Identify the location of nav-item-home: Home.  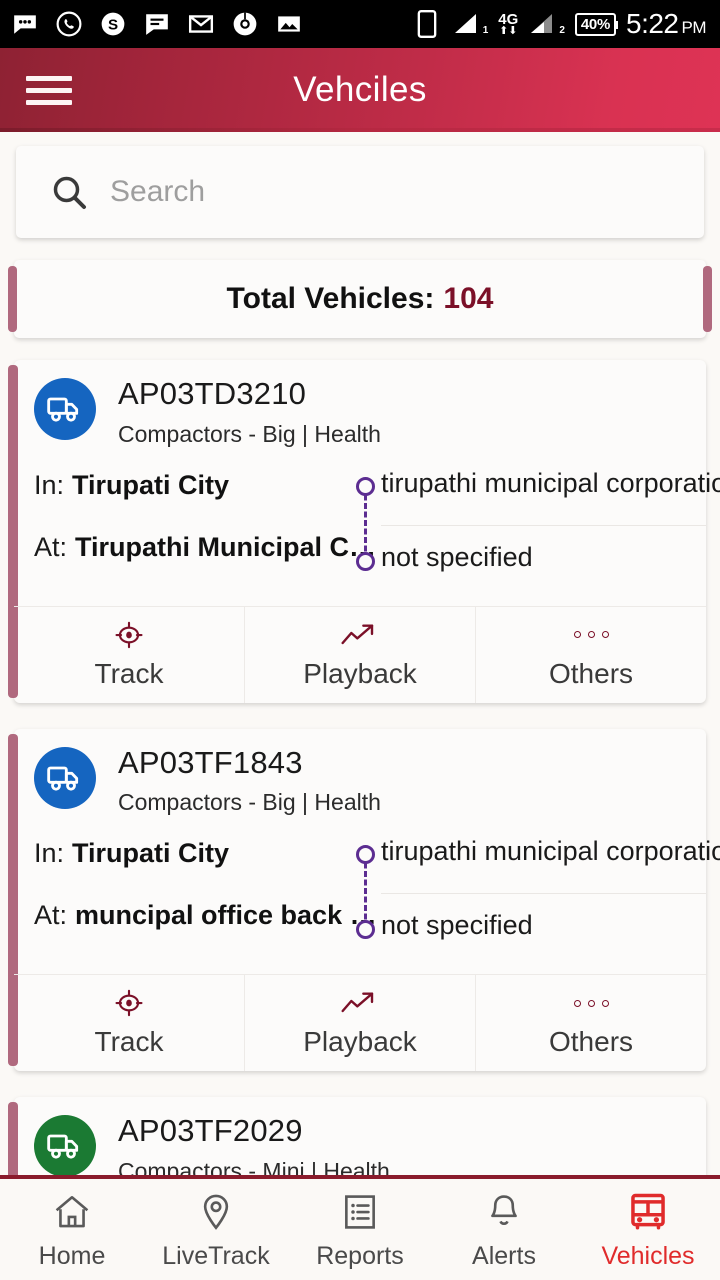
(72, 1229).